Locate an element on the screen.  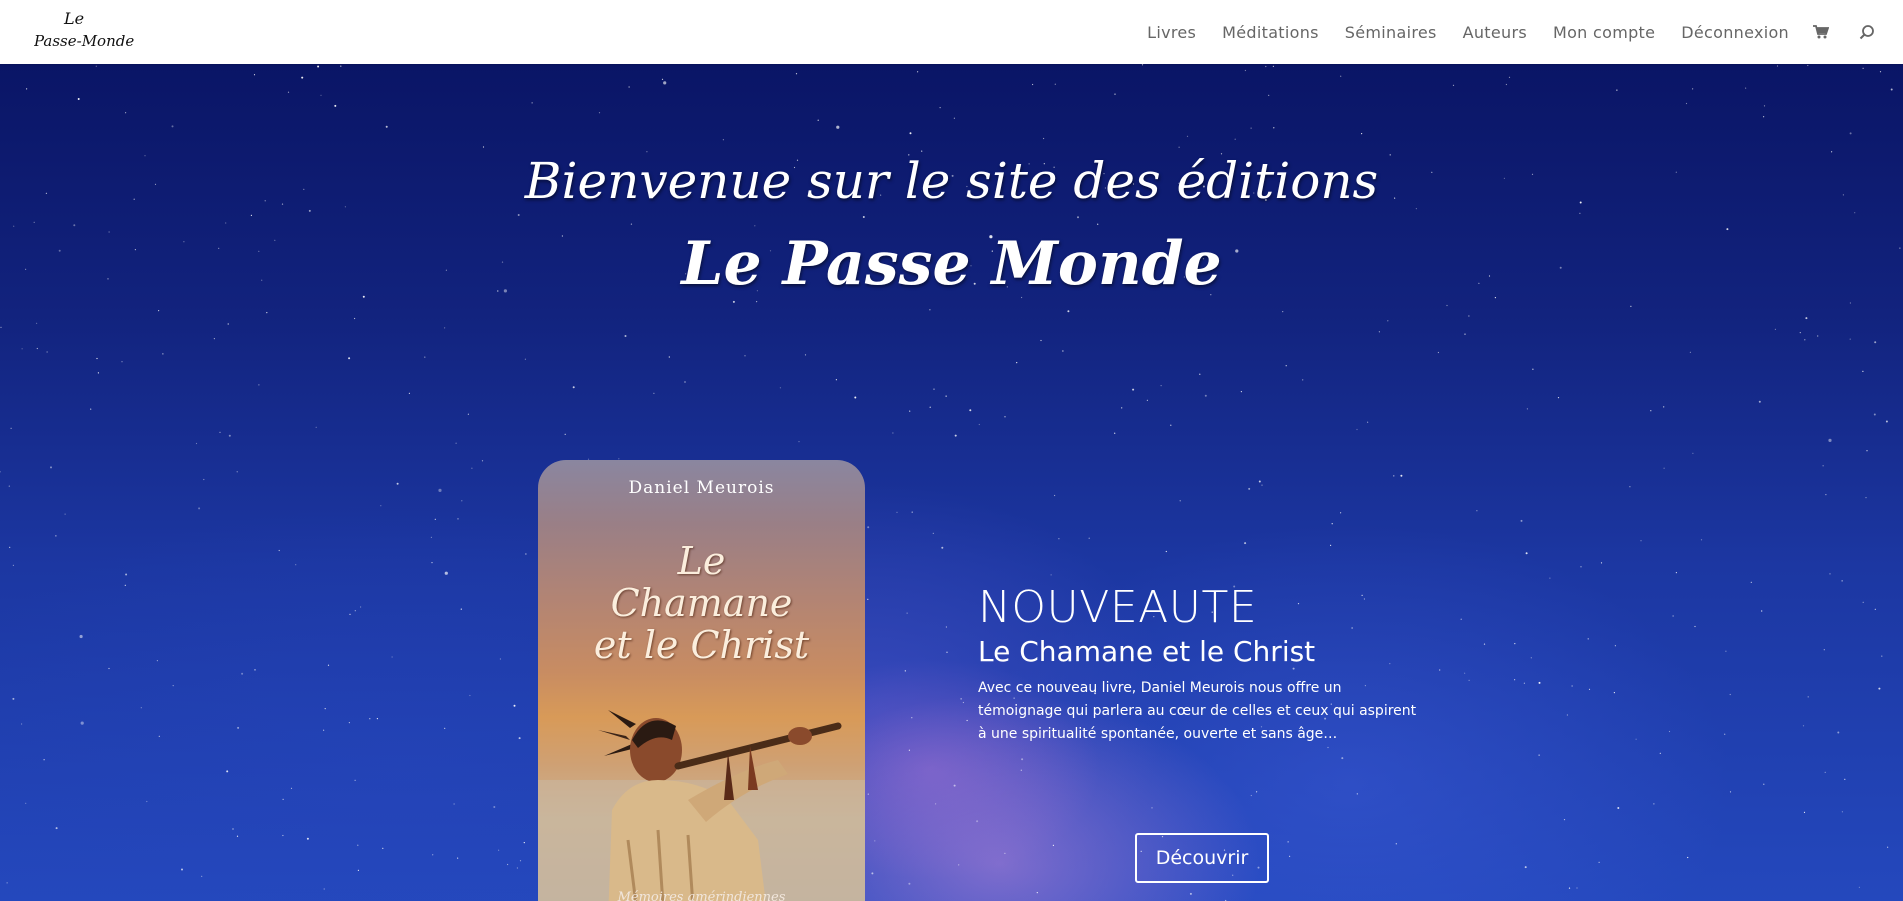
search-icon is located at coordinates (1867, 32).